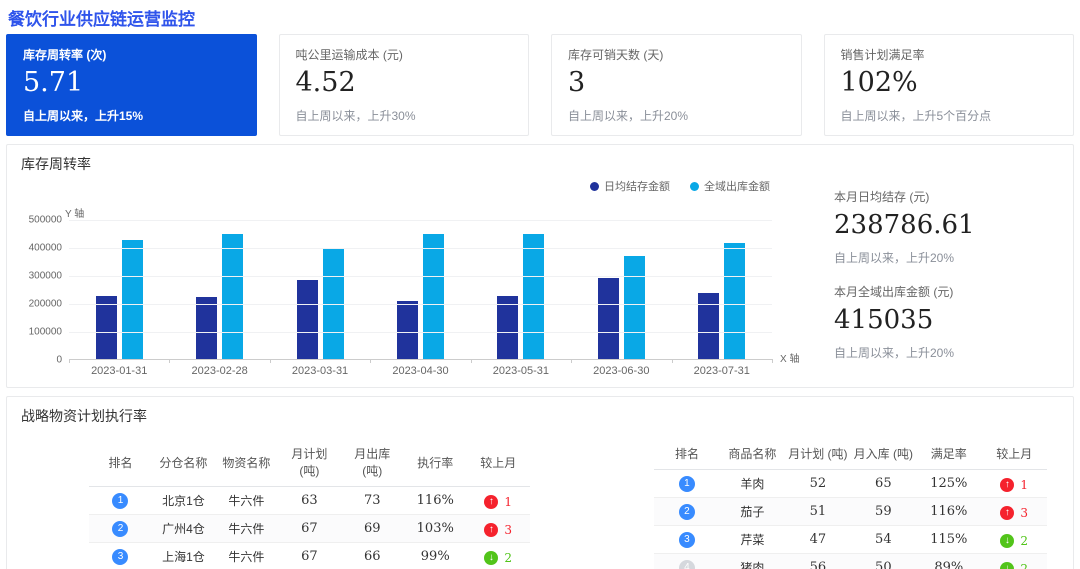 This screenshot has width=1080, height=569. I want to click on x-axis-label: 2023-03-31, so click(320, 371).